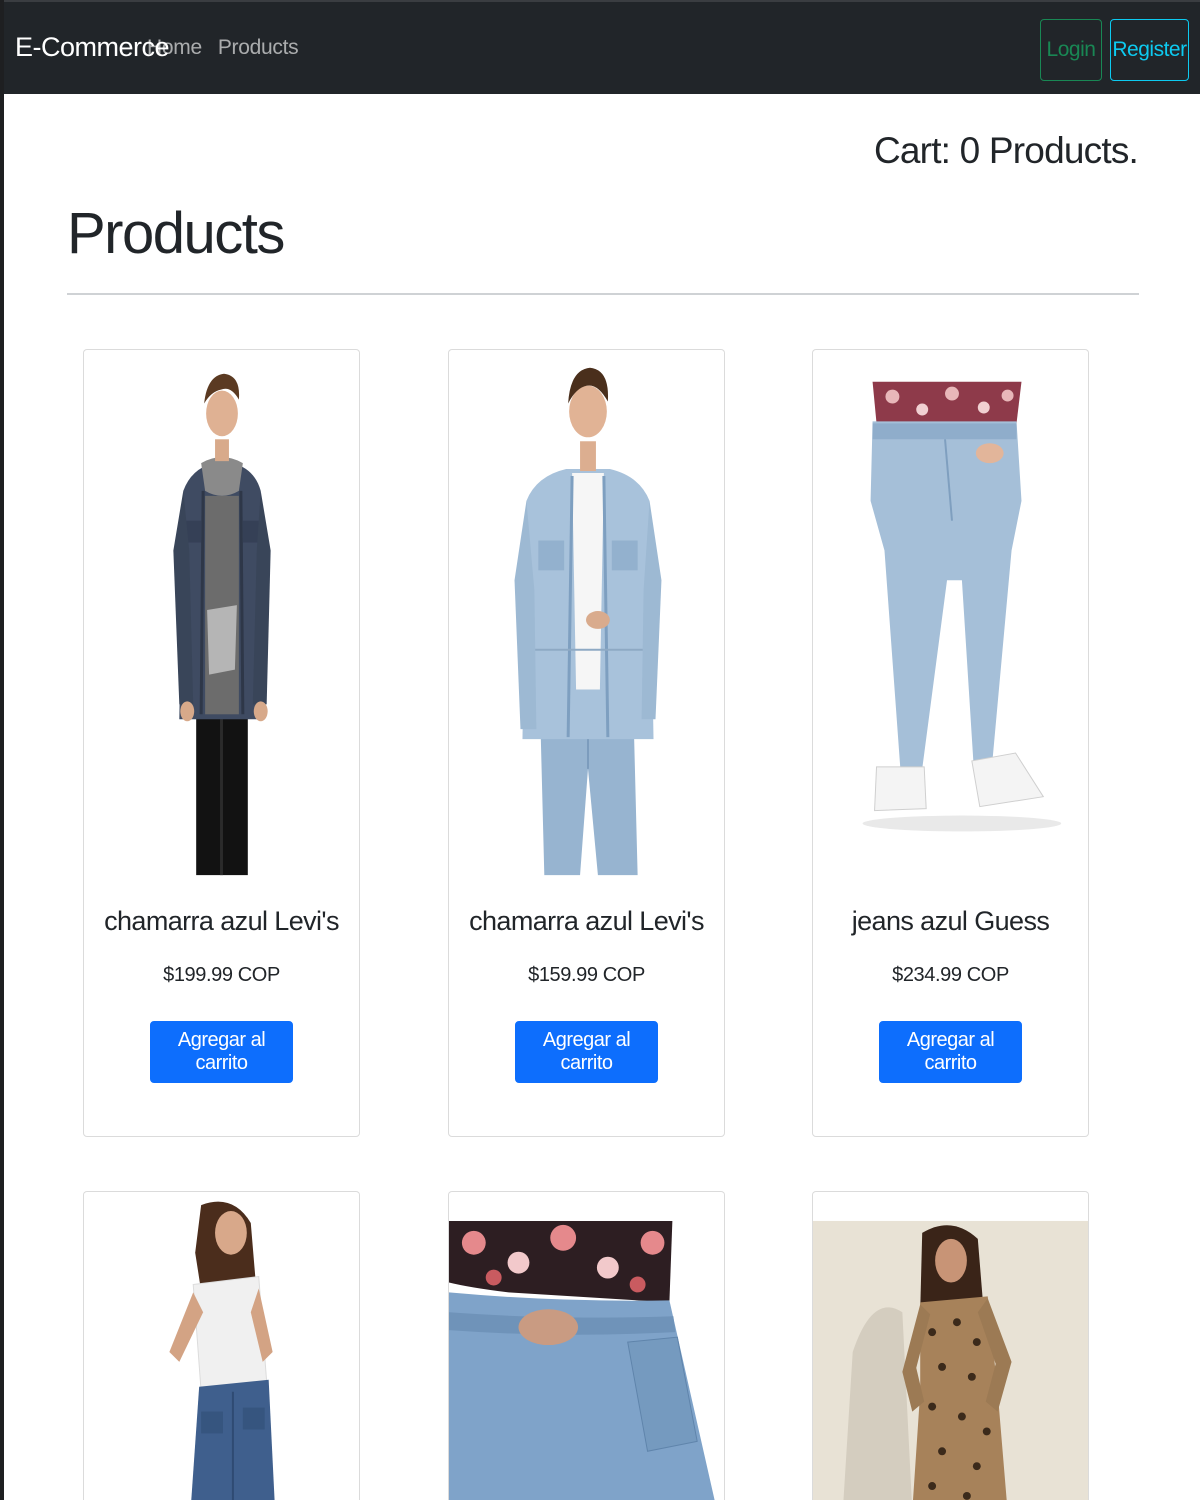 This screenshot has width=1200, height=1500. I want to click on product-price: $234.99 COP, so click(950, 975).